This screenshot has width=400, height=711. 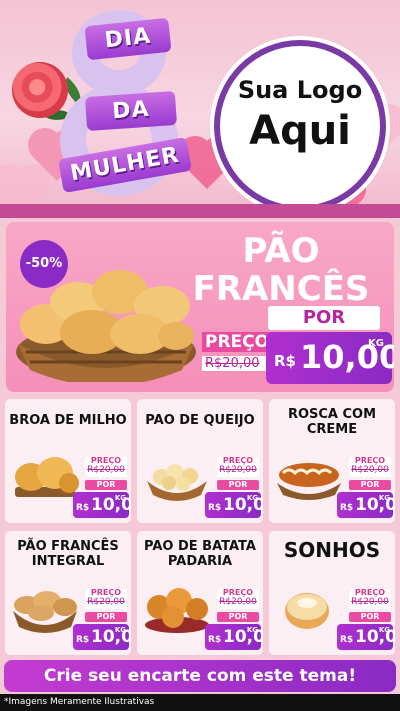 I want to click on logo-text-line1: Sua Logo, so click(x=300, y=90).